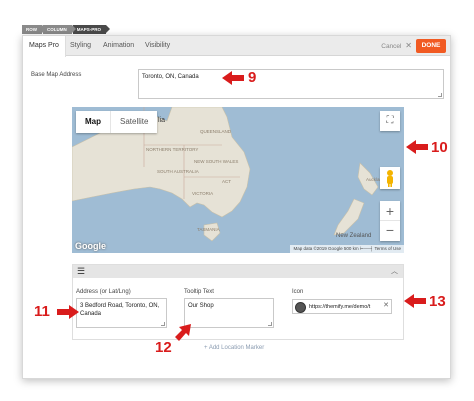 This screenshot has width=474, height=401. I want to click on tab-styling: Styling, so click(80, 46).